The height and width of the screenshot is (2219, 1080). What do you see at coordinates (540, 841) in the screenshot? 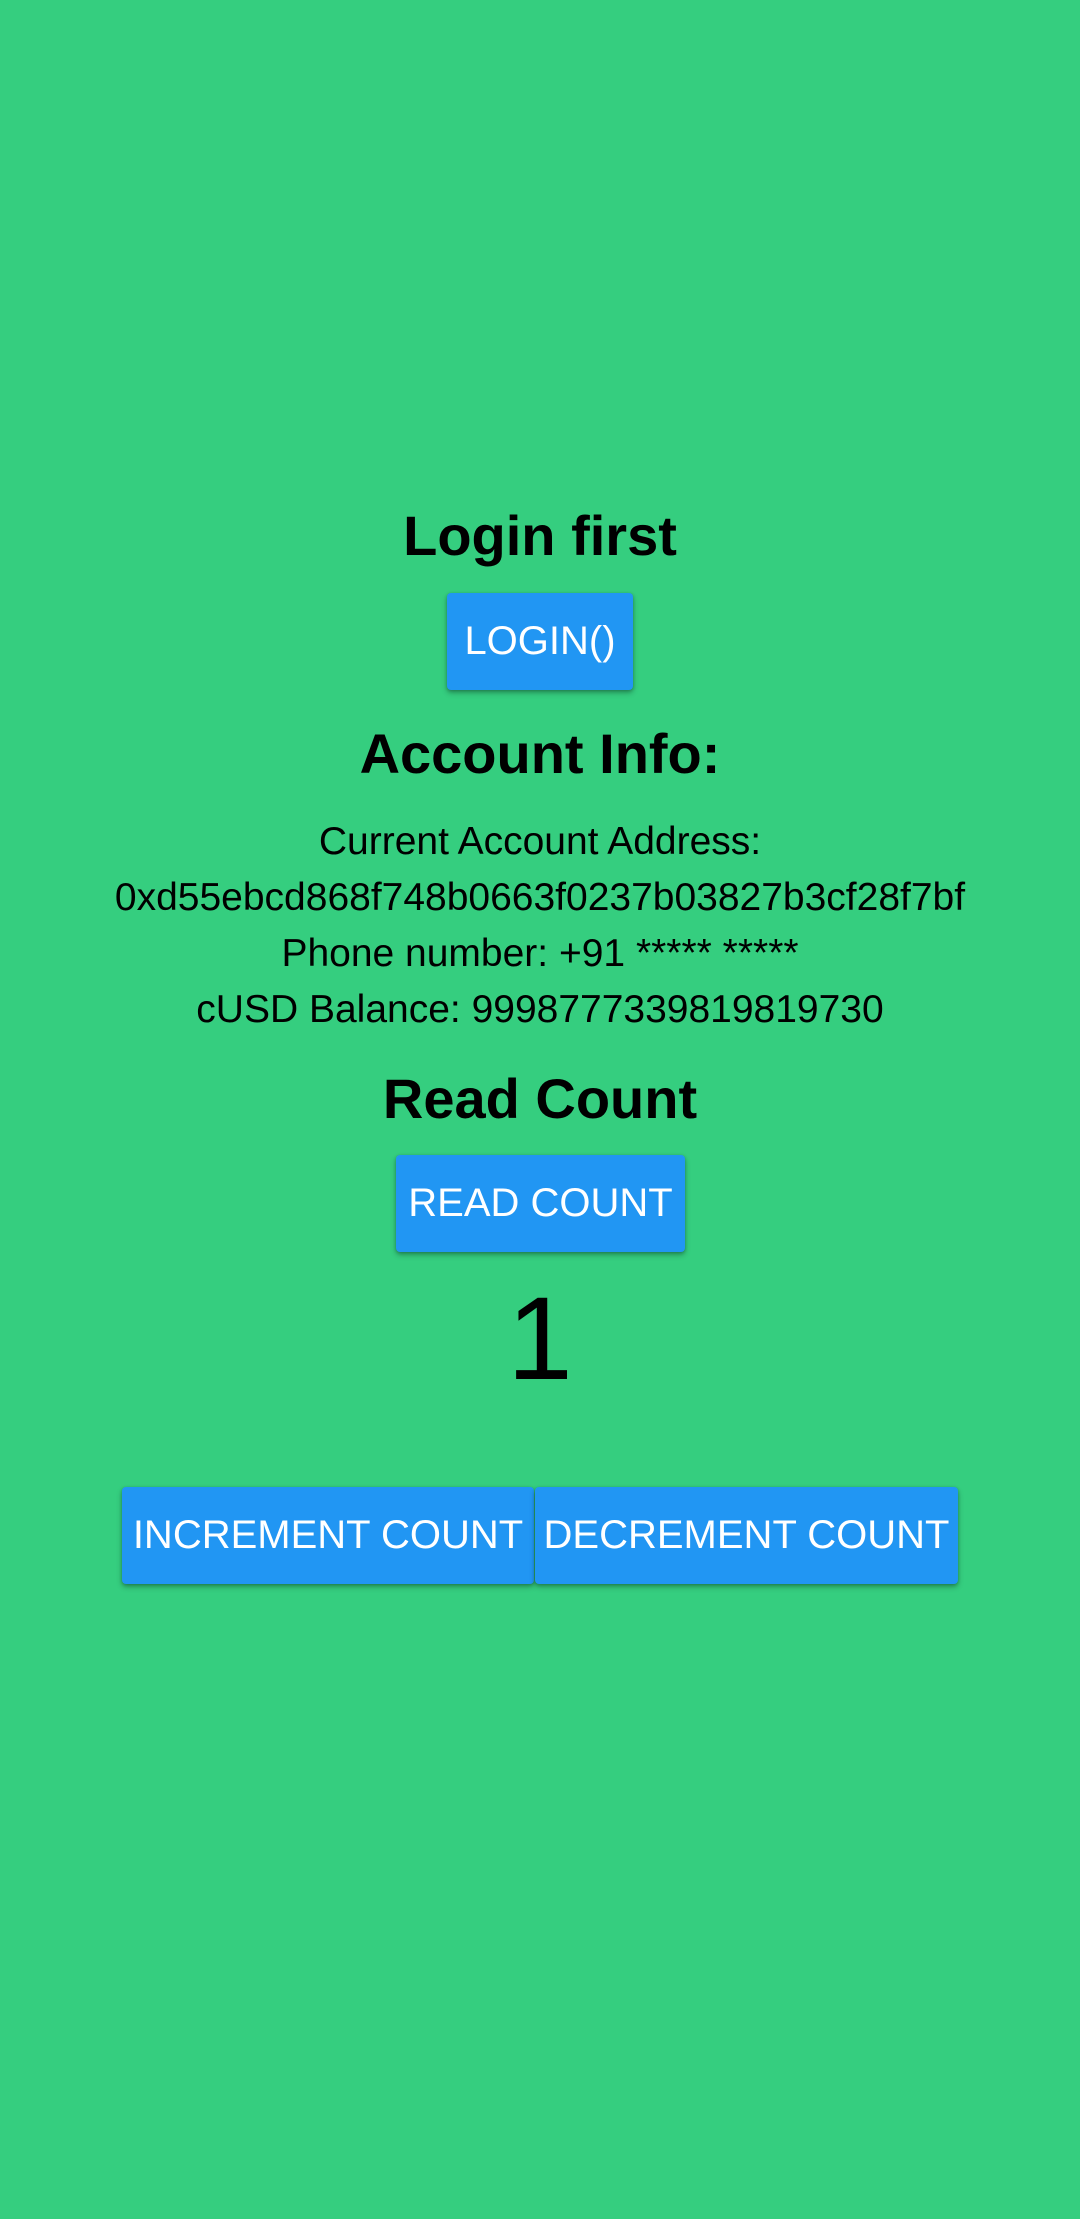
I see `account-address-label: Current Account Address:` at bounding box center [540, 841].